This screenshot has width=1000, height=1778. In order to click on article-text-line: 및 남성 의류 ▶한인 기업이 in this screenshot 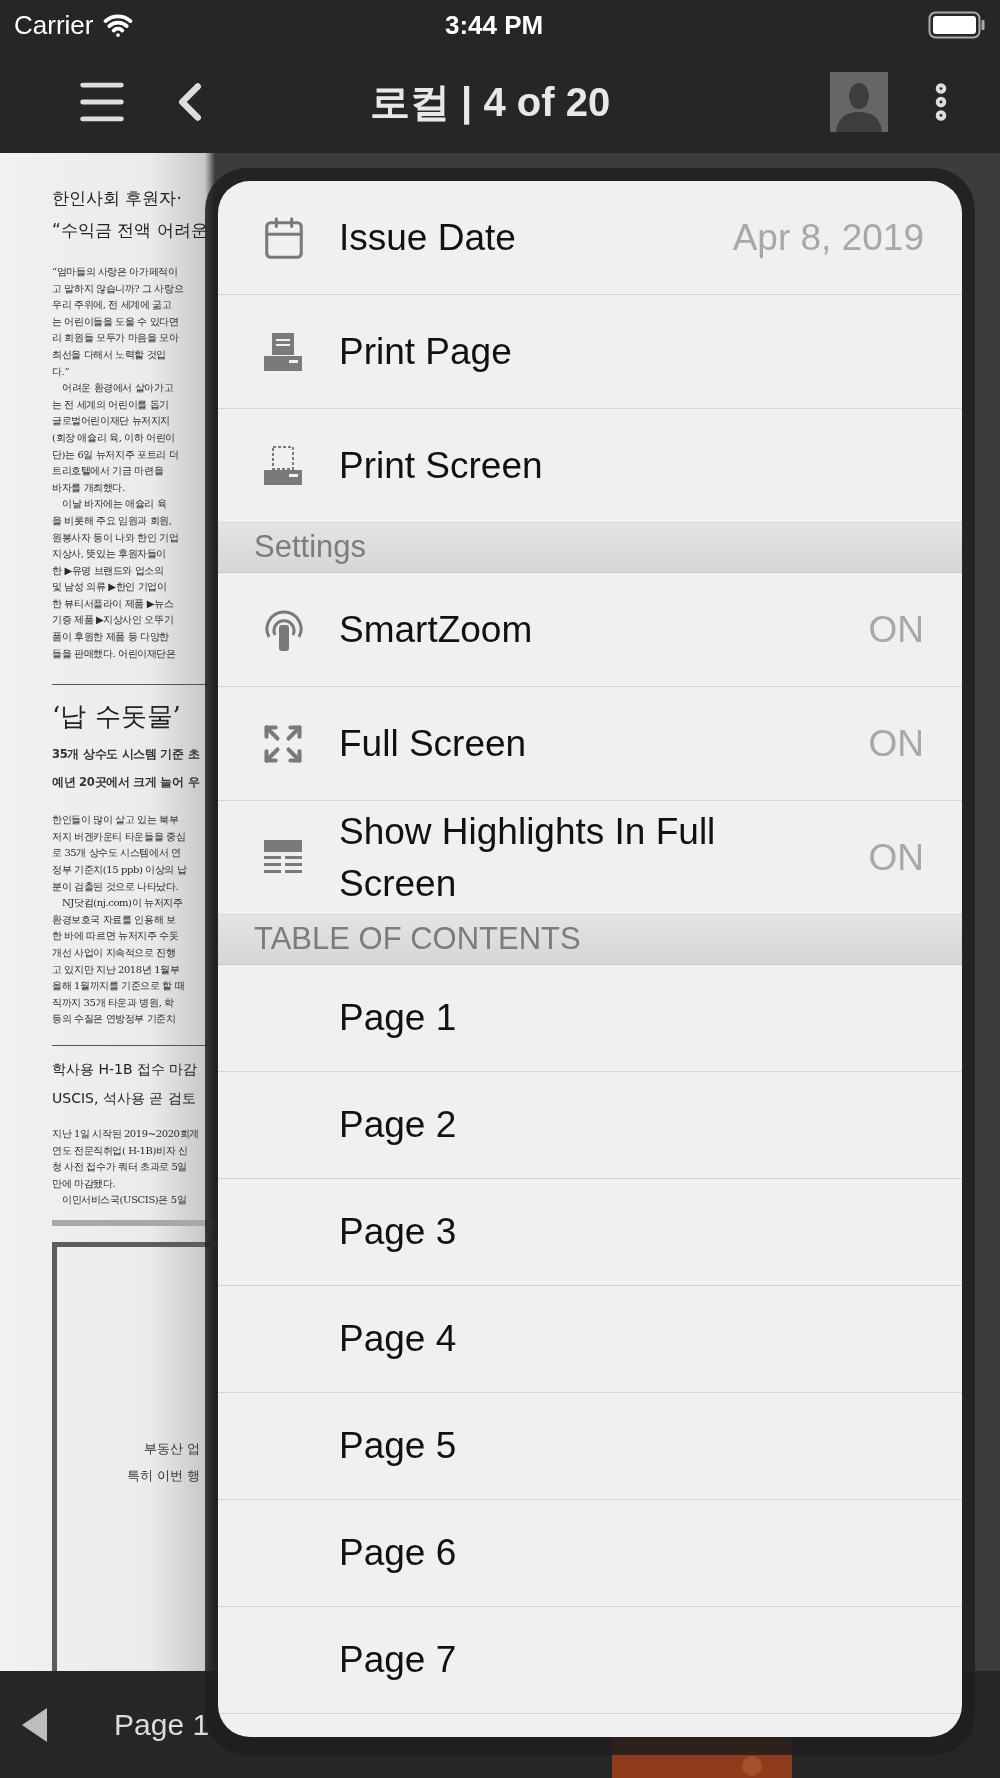, I will do `click(110, 587)`.